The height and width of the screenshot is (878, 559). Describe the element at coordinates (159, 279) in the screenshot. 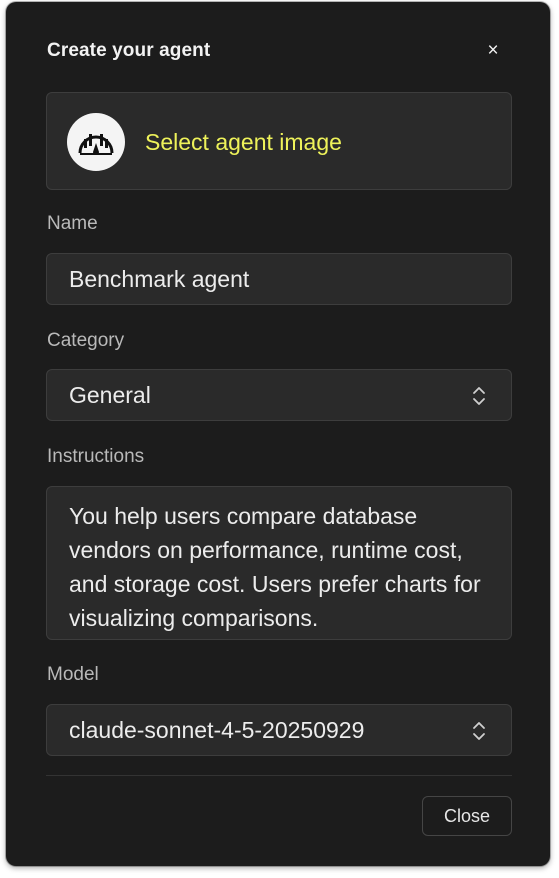

I see `name-input-value: Benchmark agent` at that location.